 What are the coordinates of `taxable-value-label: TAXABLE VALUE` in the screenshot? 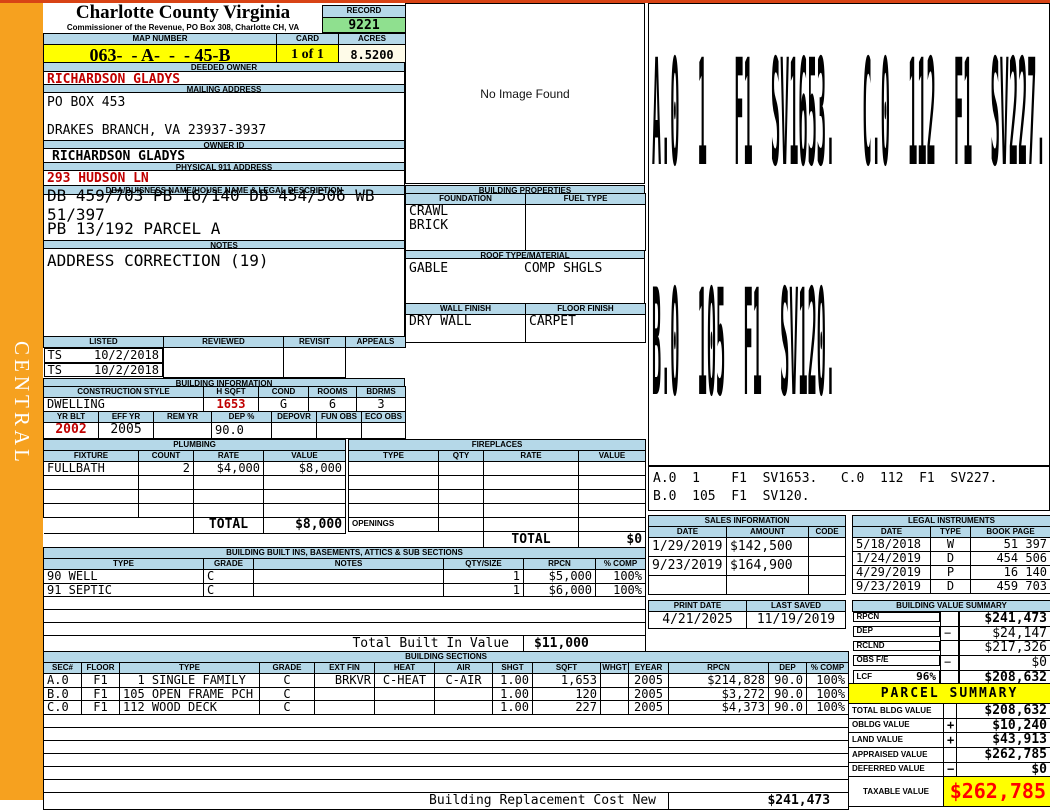 It's located at (896, 792).